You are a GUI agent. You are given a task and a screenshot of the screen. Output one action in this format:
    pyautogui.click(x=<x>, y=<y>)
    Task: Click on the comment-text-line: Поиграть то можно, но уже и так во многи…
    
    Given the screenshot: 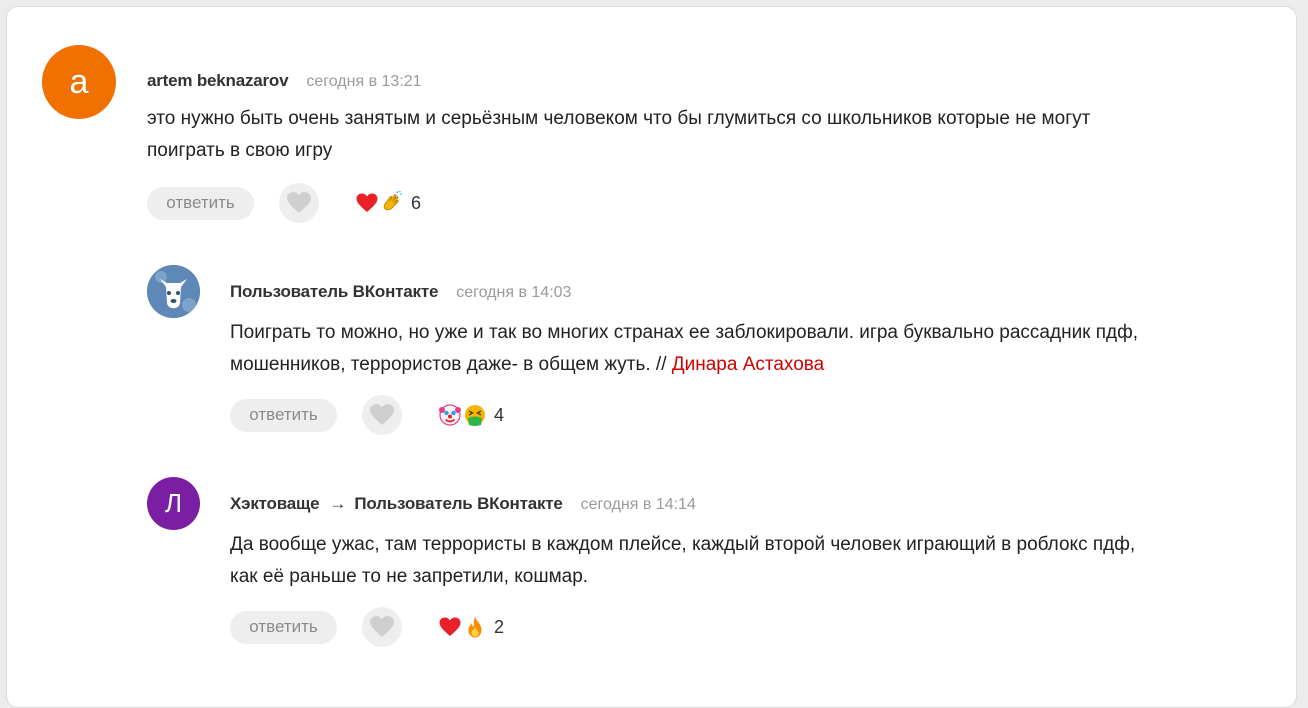 What is the action you would take?
    pyautogui.click(x=684, y=332)
    